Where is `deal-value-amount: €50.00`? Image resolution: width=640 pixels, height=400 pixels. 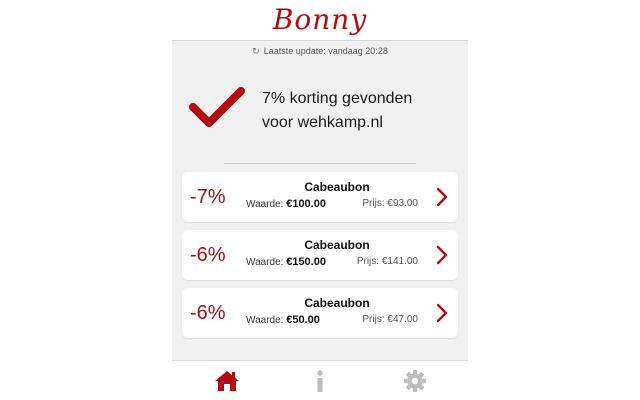 deal-value-amount: €50.00 is located at coordinates (303, 320).